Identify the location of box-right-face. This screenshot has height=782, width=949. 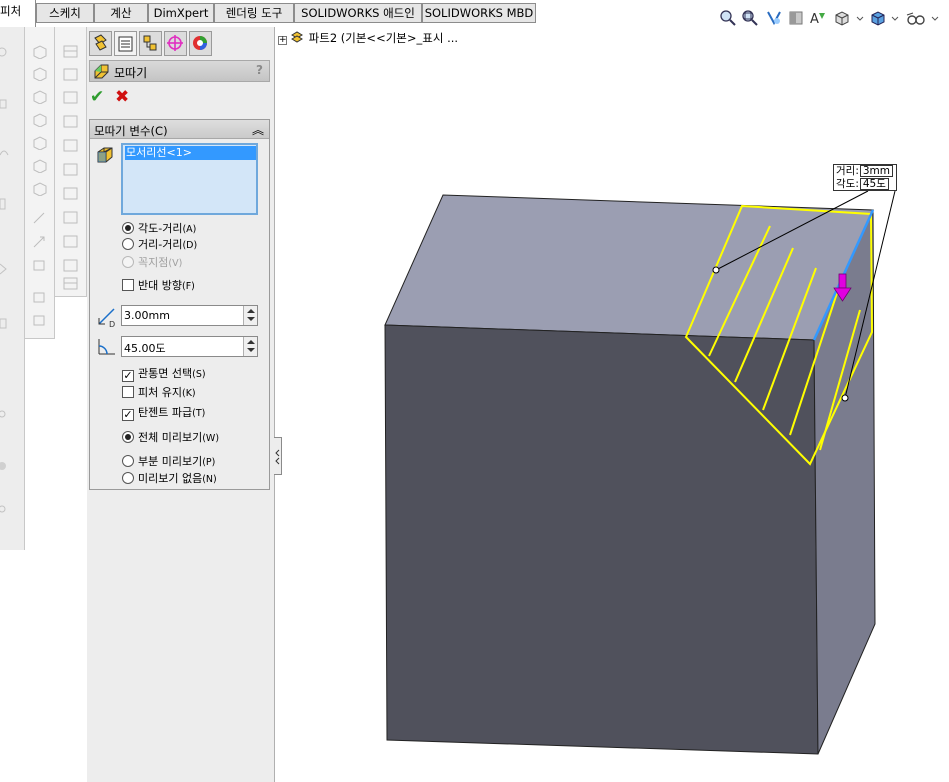
(844, 482).